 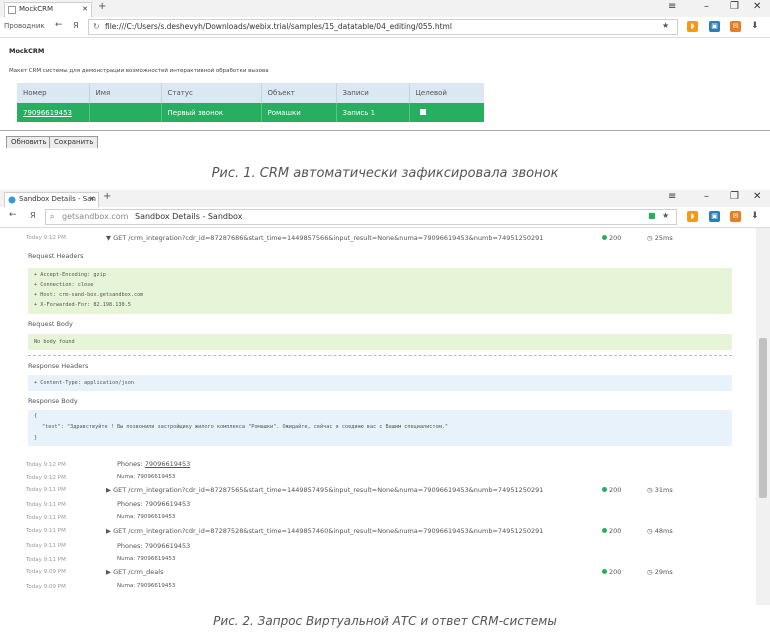 I want to click on column-header: Номер, so click(x=53, y=93).